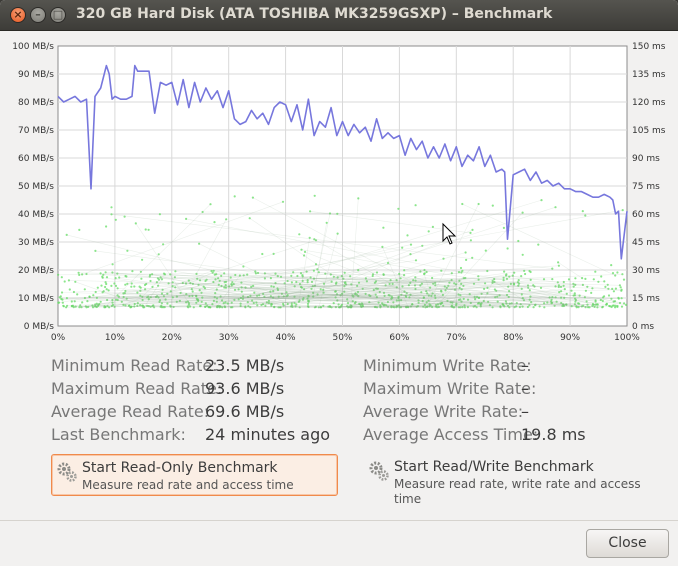  What do you see at coordinates (58, 338) in the screenshot?
I see `x-tick-label: 0%` at bounding box center [58, 338].